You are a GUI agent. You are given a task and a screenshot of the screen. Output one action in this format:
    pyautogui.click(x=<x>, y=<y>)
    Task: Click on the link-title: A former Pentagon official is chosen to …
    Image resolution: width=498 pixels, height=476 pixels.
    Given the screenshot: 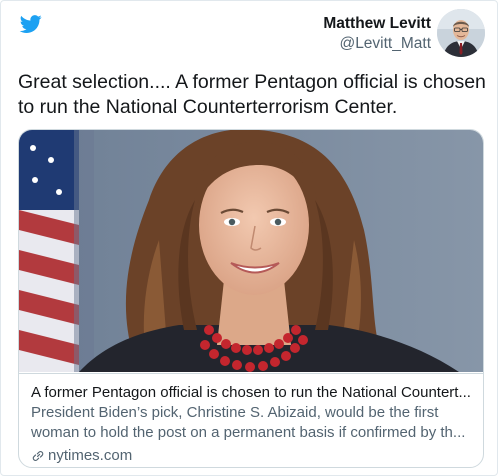 What is the action you would take?
    pyautogui.click(x=251, y=392)
    